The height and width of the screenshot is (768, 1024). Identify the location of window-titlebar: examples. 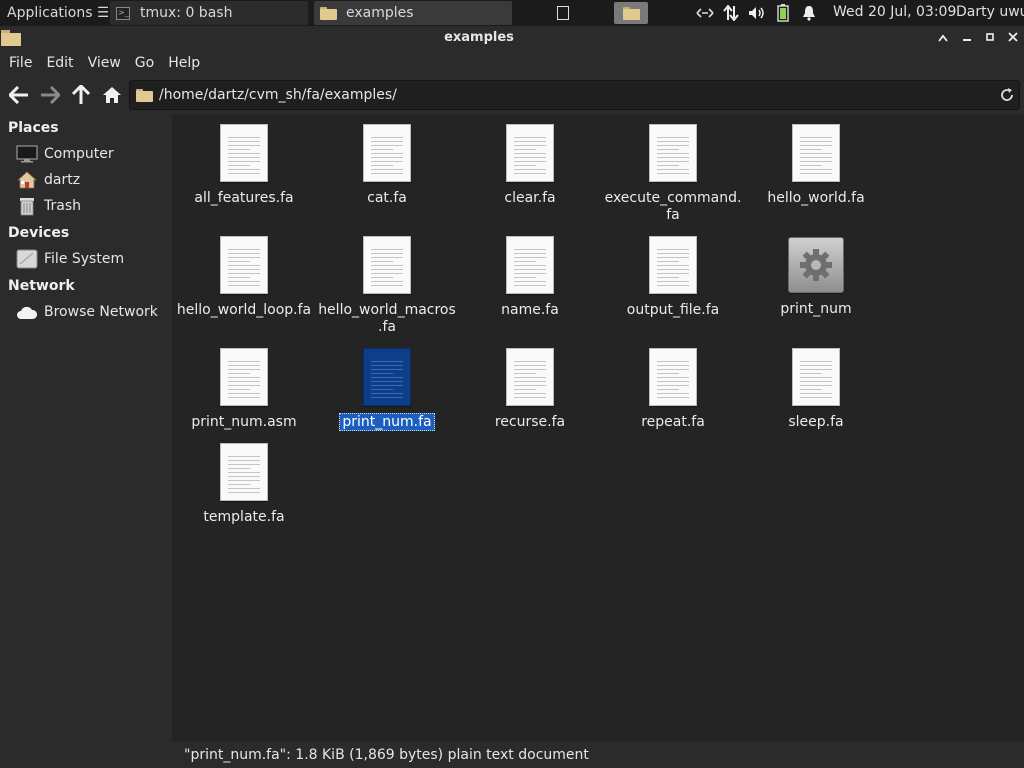
(512, 38).